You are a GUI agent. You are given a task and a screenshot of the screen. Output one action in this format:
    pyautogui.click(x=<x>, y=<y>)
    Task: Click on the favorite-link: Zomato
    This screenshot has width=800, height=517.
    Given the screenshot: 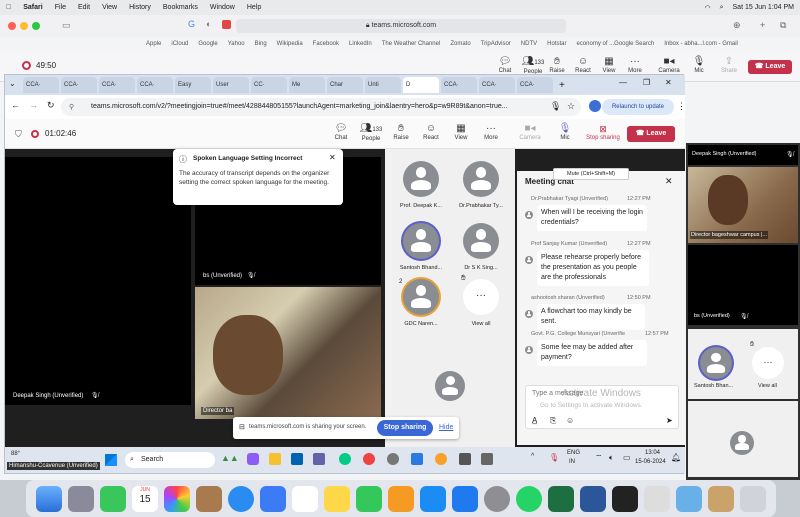 What is the action you would take?
    pyautogui.click(x=460, y=44)
    